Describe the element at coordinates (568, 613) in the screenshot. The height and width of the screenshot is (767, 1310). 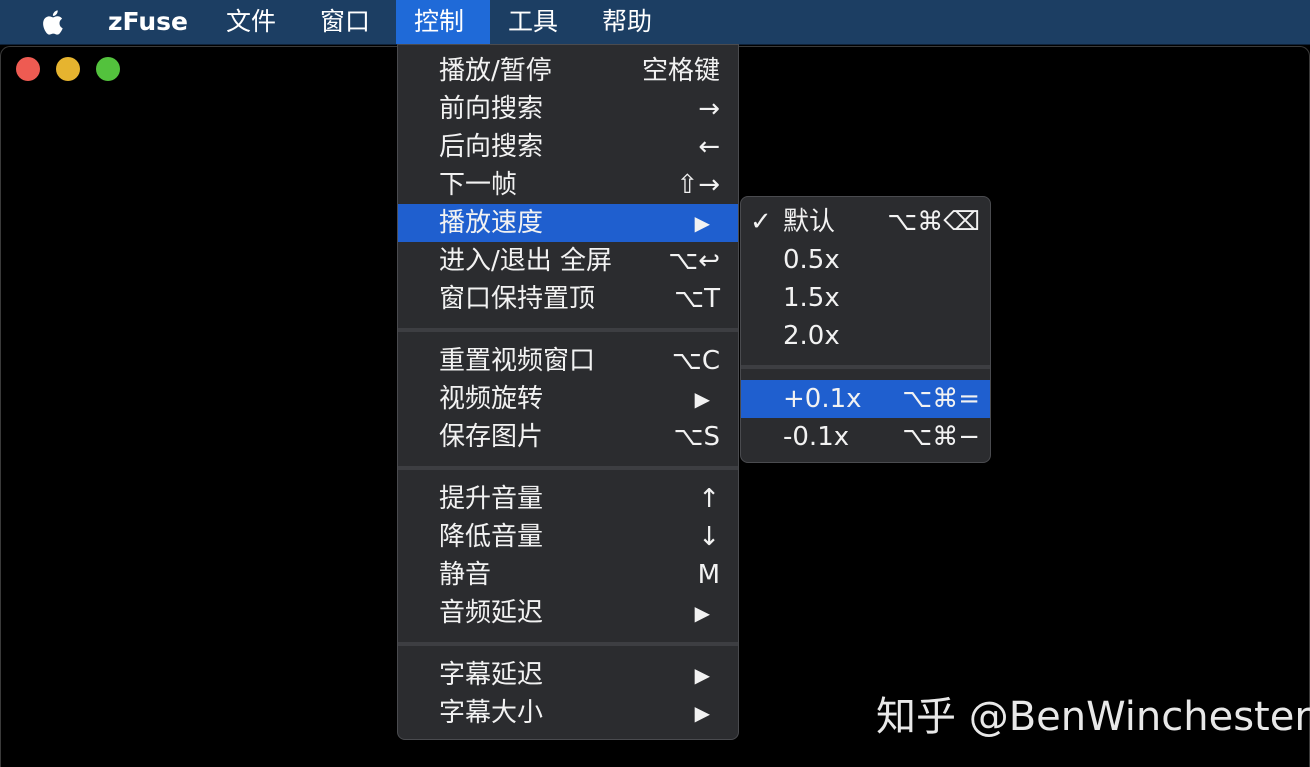
I see `menu-item-audio-delay: 音频延迟 ▶` at that location.